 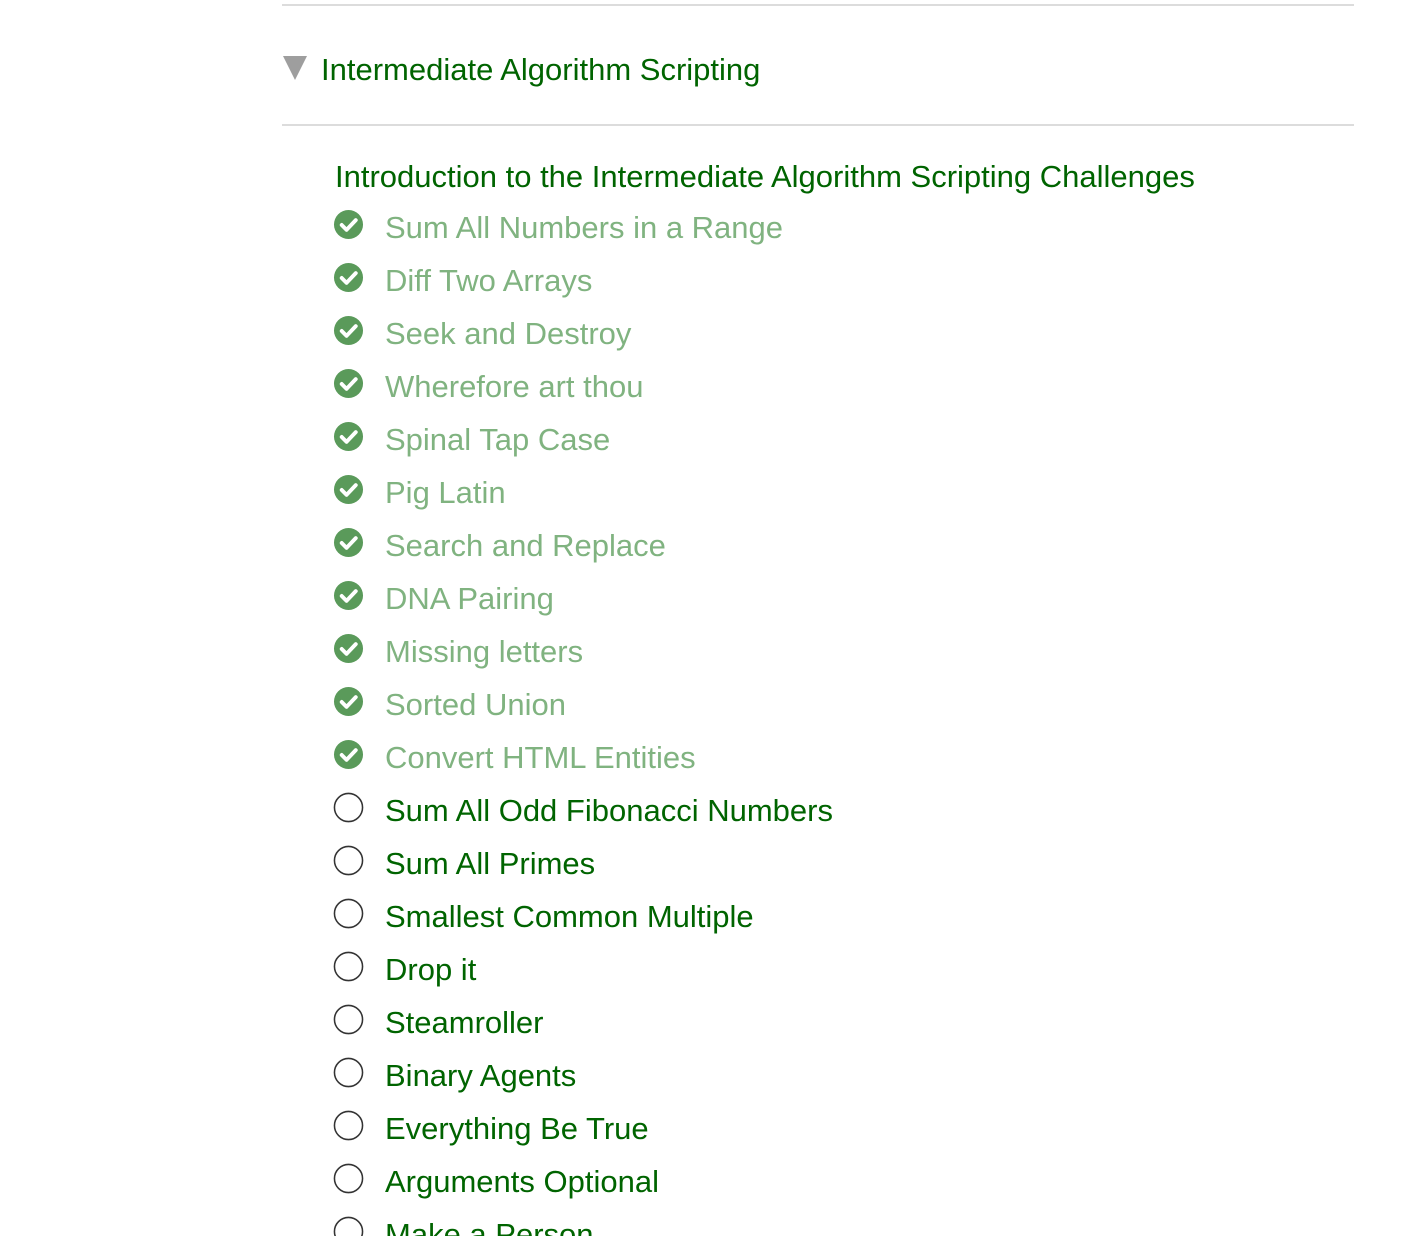 What do you see at coordinates (525, 546) in the screenshot?
I see `challenge-label: Search and Replace` at bounding box center [525, 546].